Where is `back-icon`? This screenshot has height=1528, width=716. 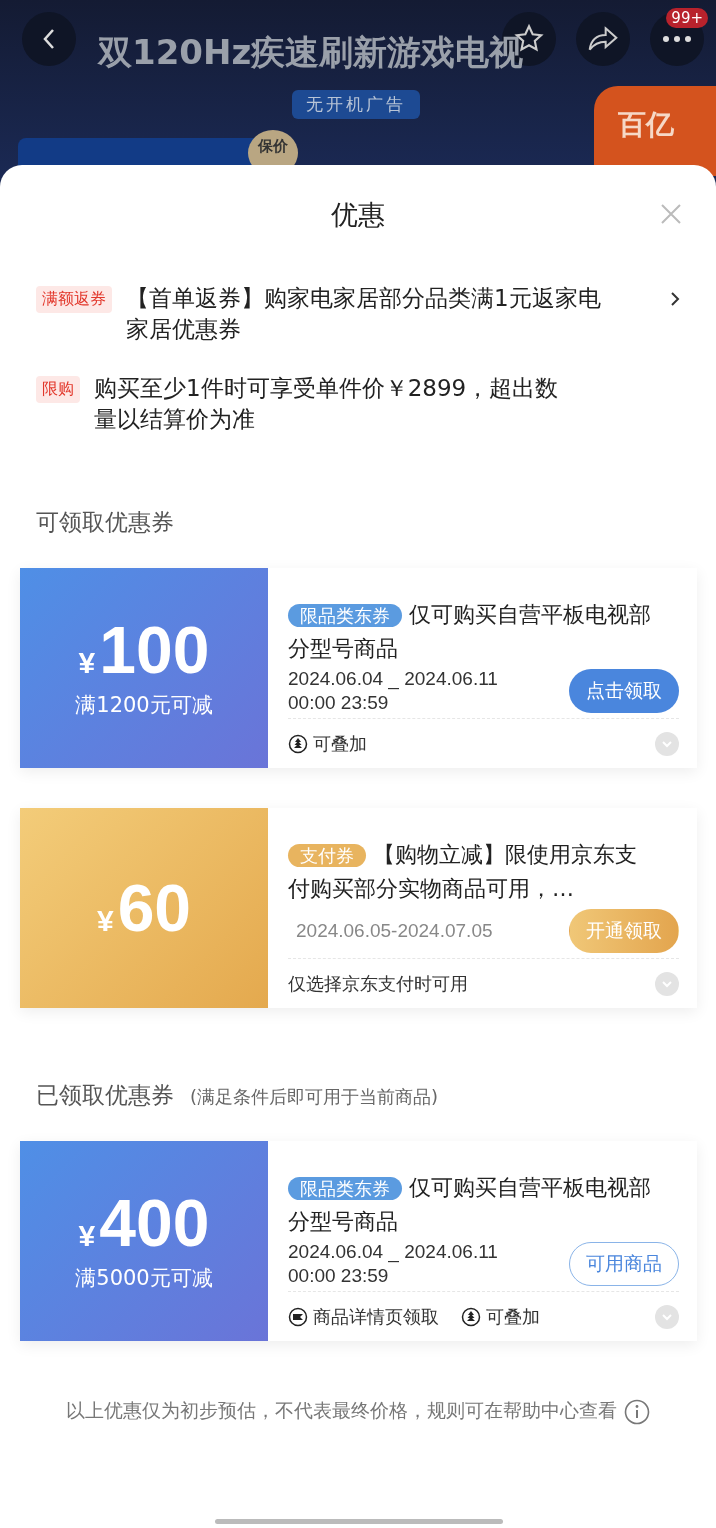 back-icon is located at coordinates (49, 39).